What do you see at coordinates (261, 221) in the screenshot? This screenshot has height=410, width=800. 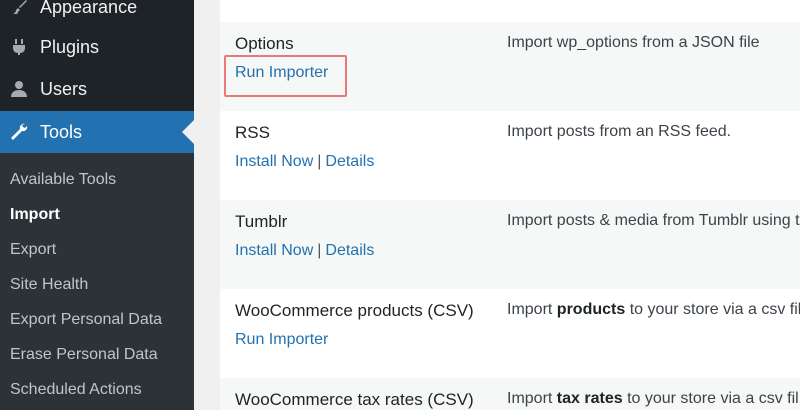 I see `importer-name: Tumblr` at bounding box center [261, 221].